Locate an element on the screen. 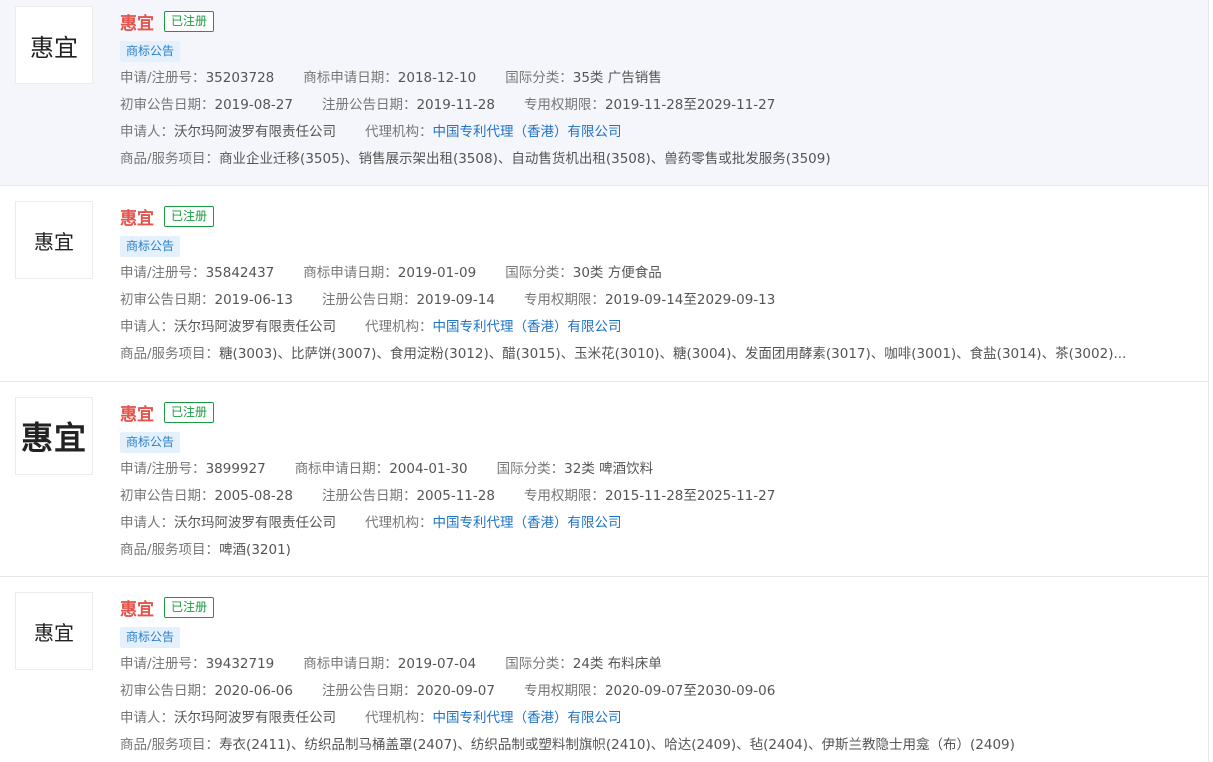 Image resolution: width=1213 pixels, height=762 pixels. intl-class-field: 国际分类：30类 方便食品 is located at coordinates (583, 273).